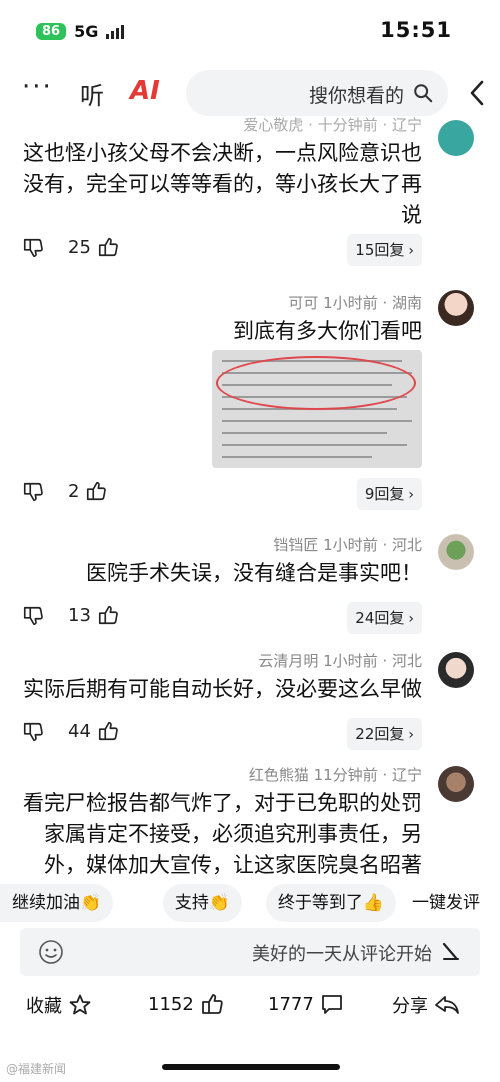 Image resolution: width=500 pixels, height=1082 pixels. I want to click on comment-meta: 爱心敬虎 · 十分钟前 · 辽宁, so click(332, 125).